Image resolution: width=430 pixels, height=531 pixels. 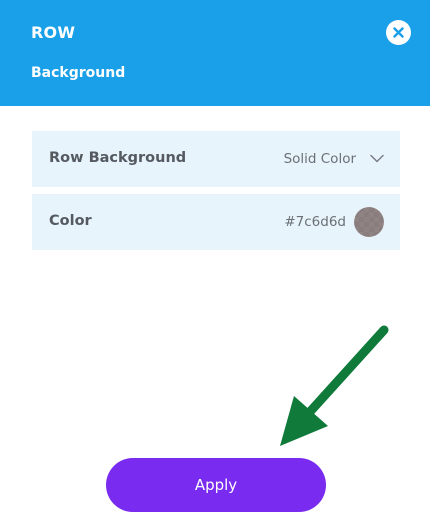 I want to click on close-icon, so click(x=398, y=32).